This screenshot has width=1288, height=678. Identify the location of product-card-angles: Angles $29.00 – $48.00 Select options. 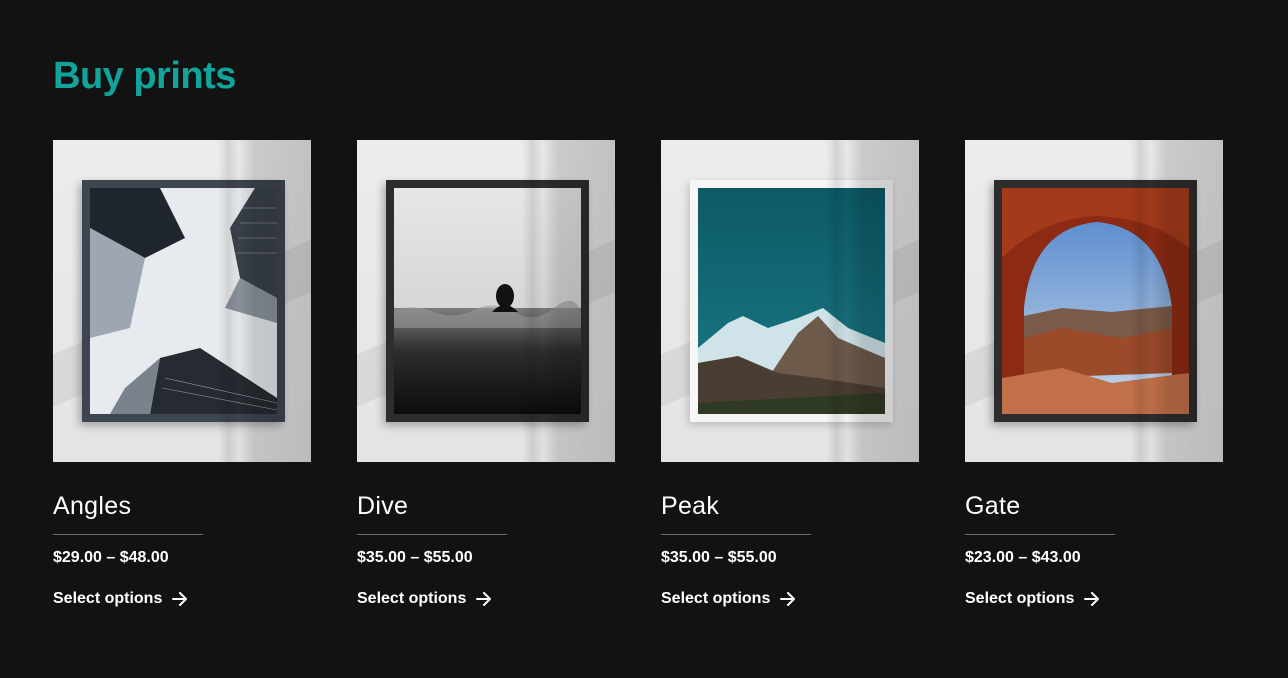
(182, 374).